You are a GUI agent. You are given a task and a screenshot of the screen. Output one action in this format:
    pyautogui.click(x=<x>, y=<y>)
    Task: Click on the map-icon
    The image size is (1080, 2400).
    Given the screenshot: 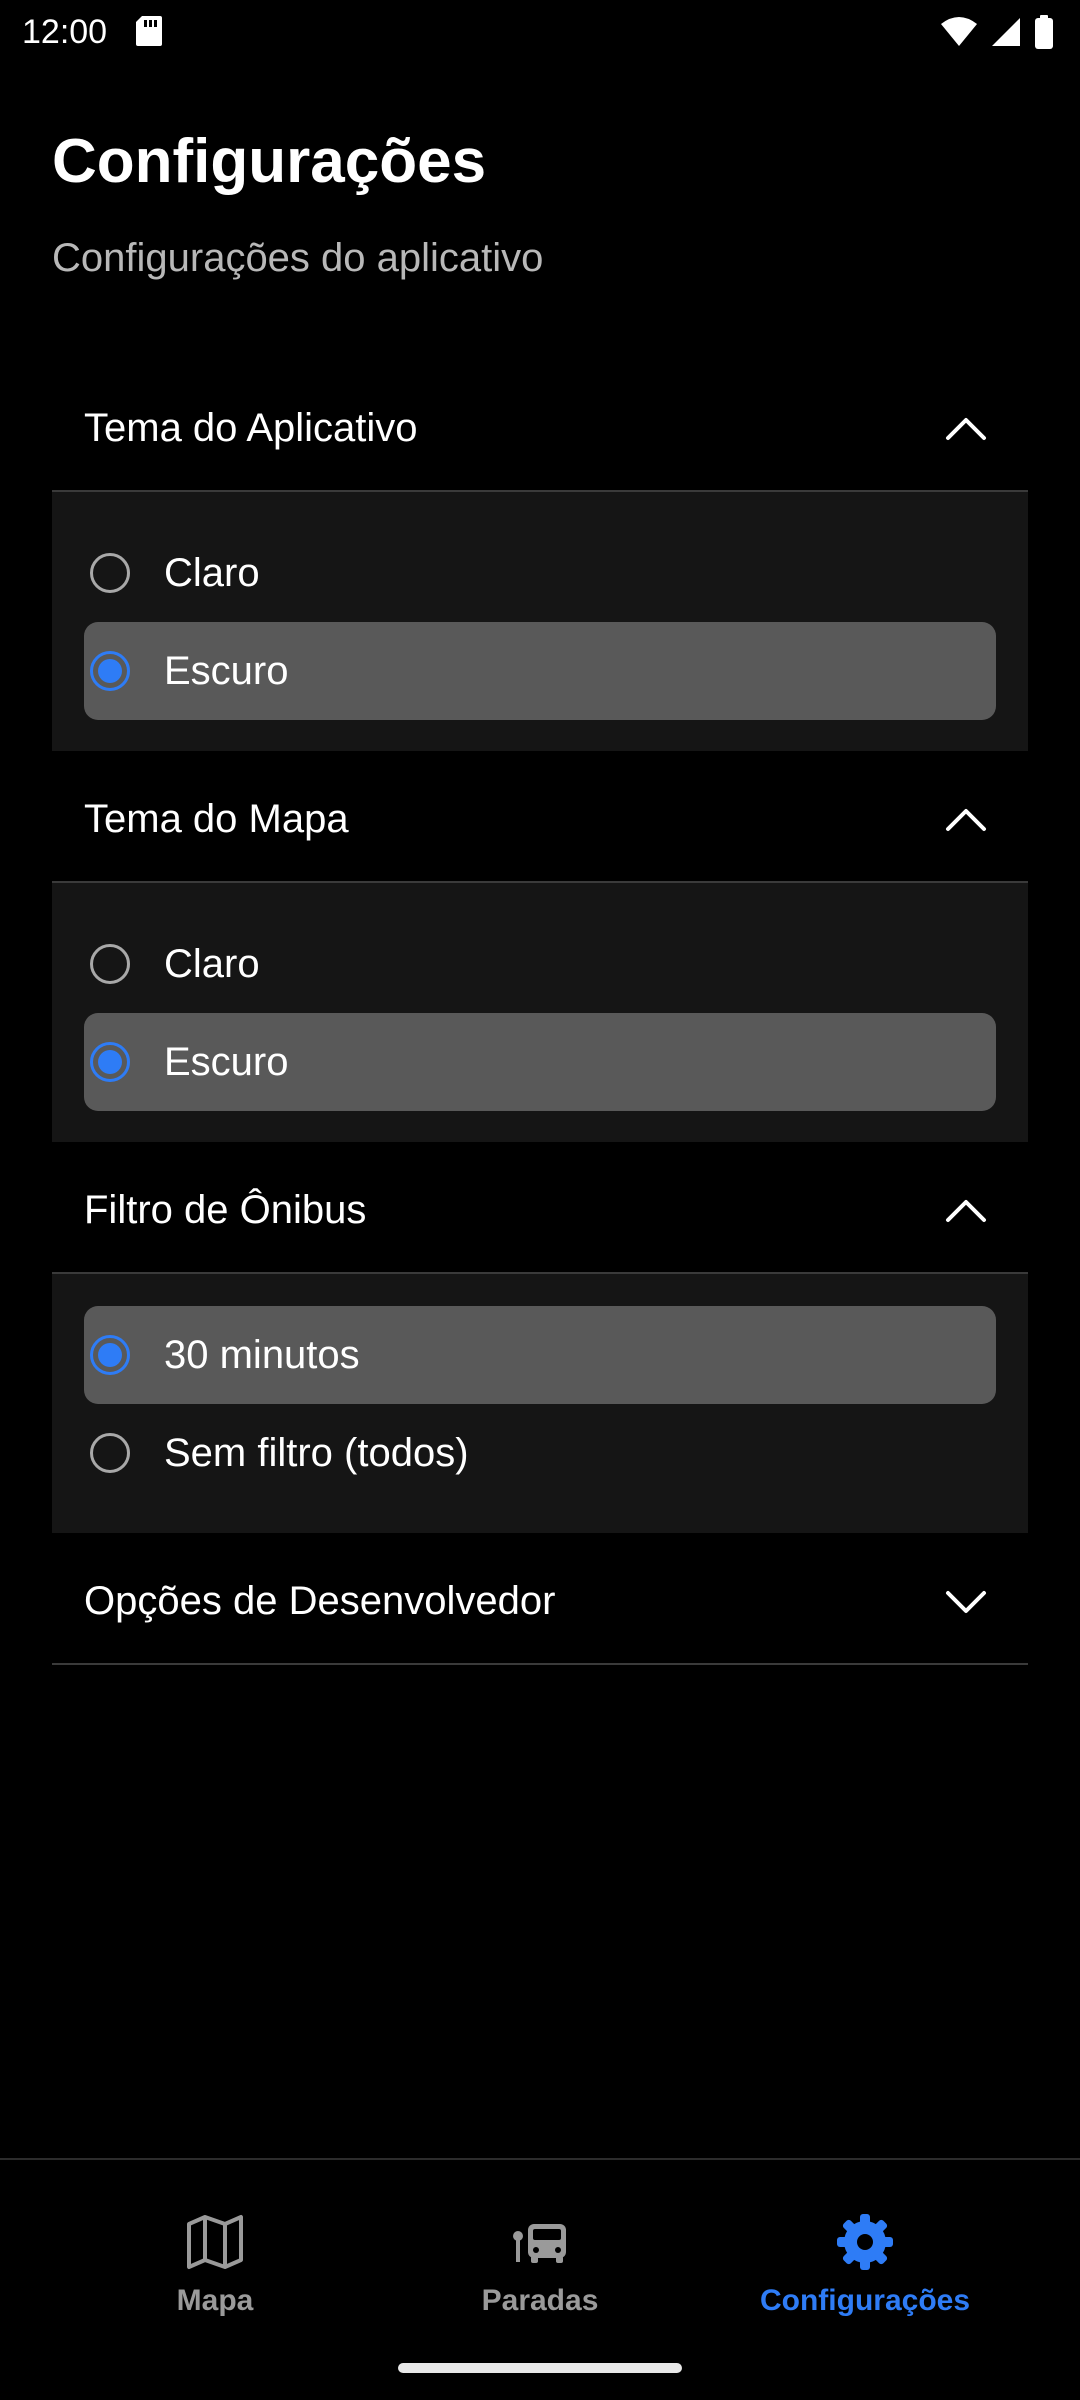 What is the action you would take?
    pyautogui.click(x=215, y=2242)
    